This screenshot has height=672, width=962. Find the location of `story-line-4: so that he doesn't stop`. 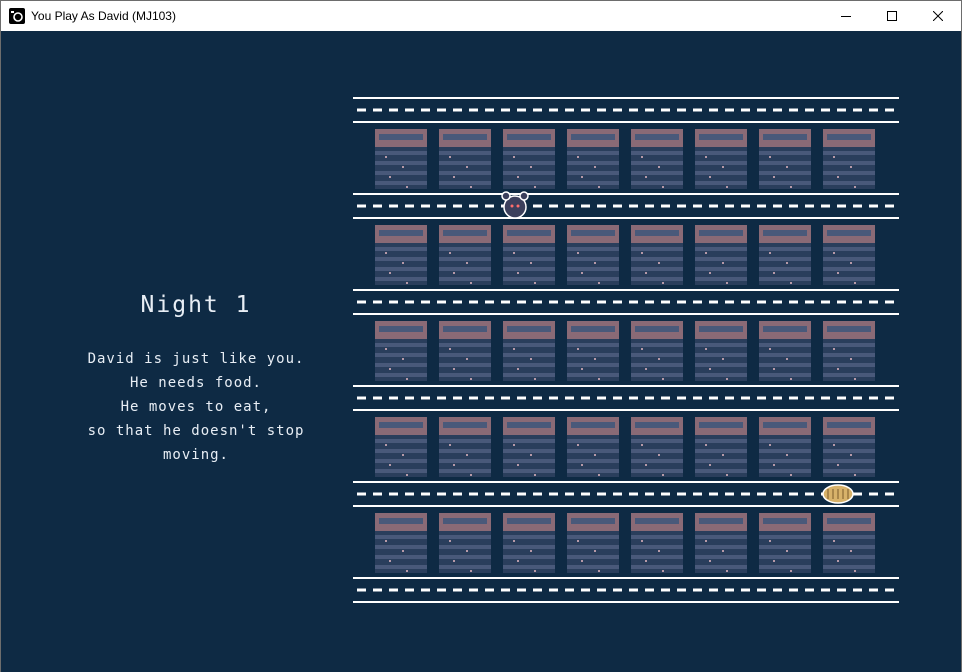

story-line-4: so that he doesn't stop is located at coordinates (196, 431).